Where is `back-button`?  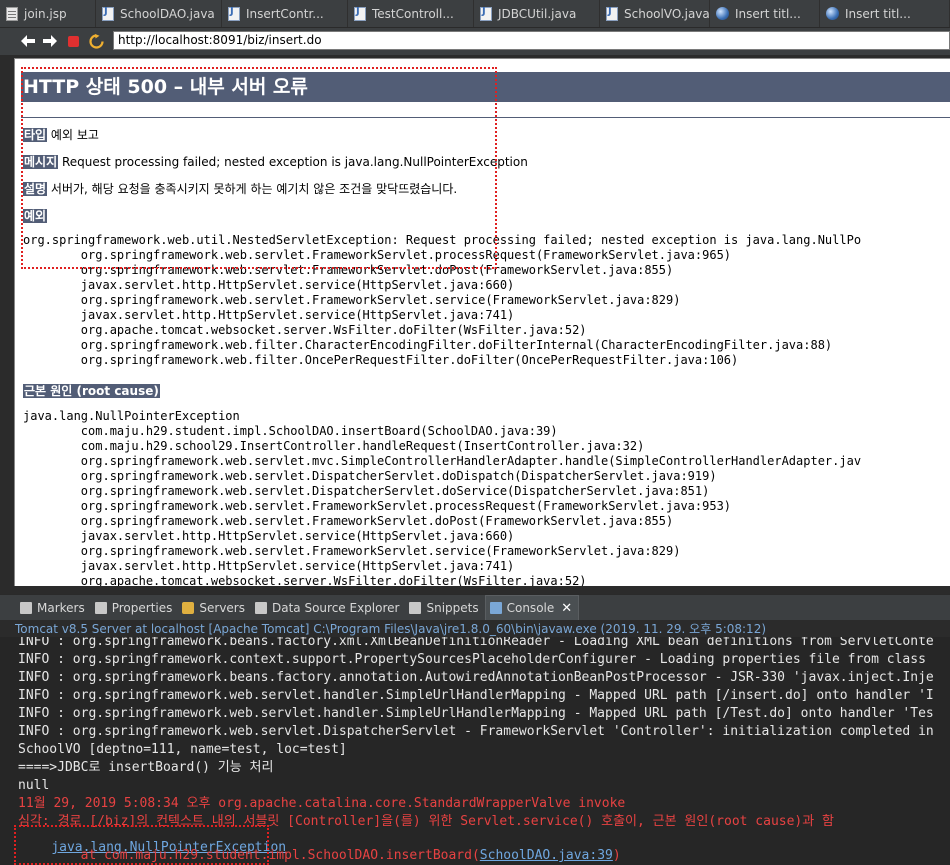
back-button is located at coordinates (28, 41).